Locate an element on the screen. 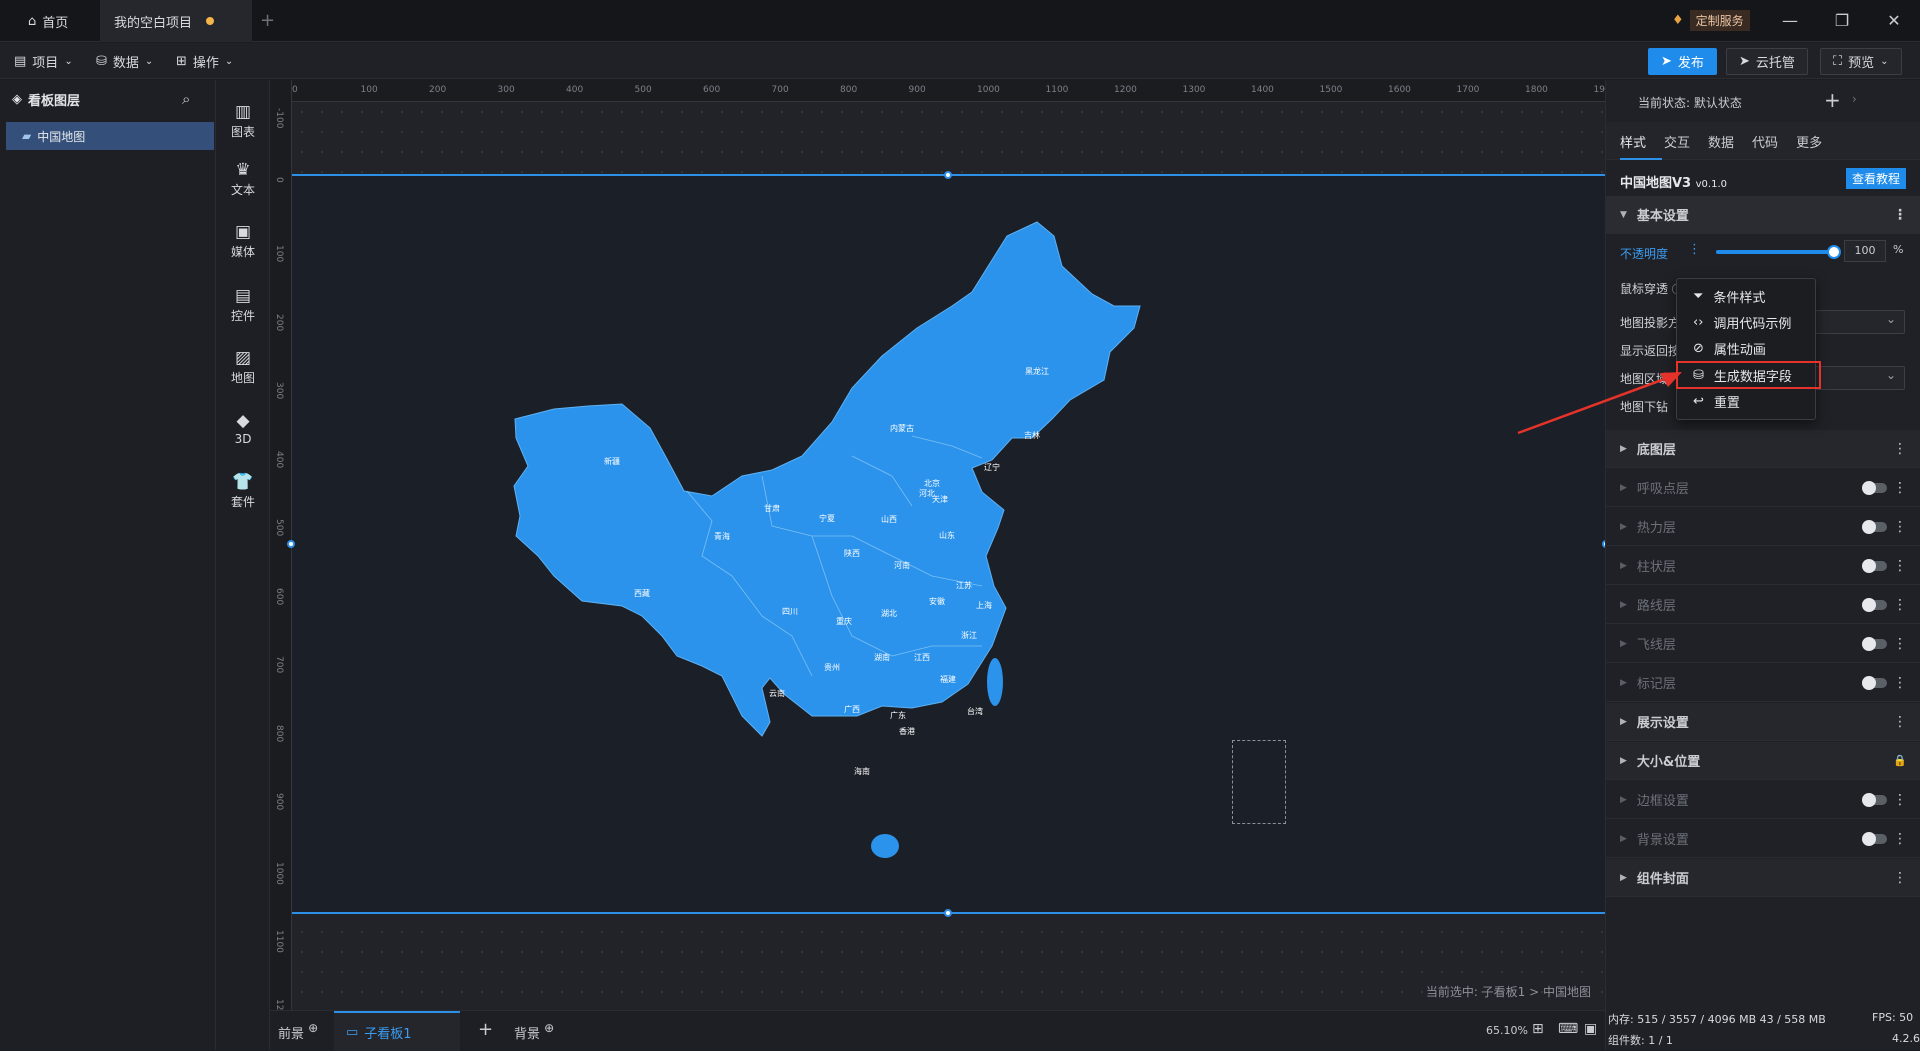 The width and height of the screenshot is (1920, 1051). section-8: ▶ 大小&位置 🔒 is located at coordinates (1763, 761).